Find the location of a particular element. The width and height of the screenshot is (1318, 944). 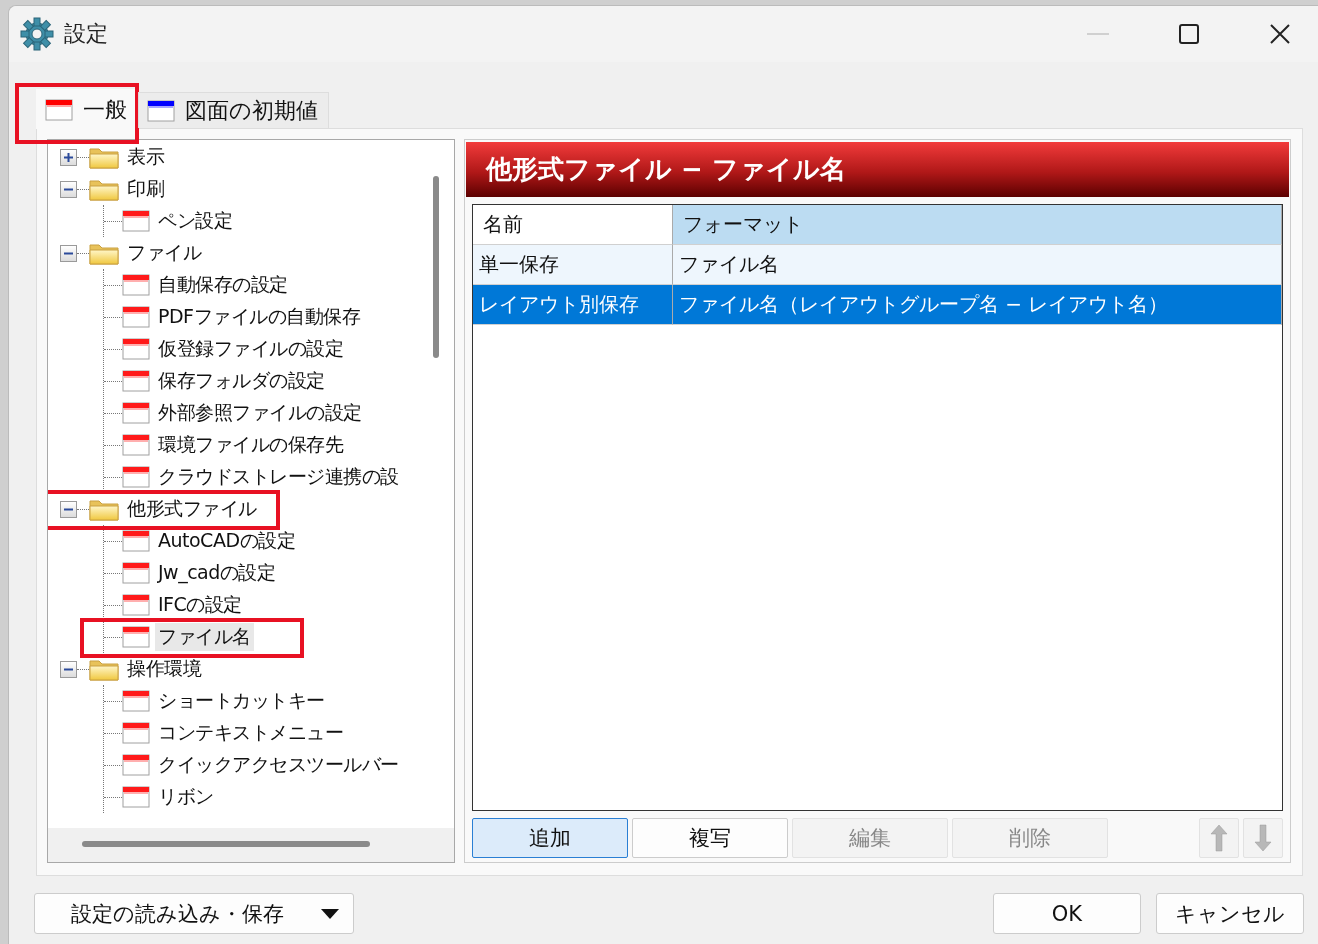

tab: 図面の初期値 is located at coordinates (233, 110).